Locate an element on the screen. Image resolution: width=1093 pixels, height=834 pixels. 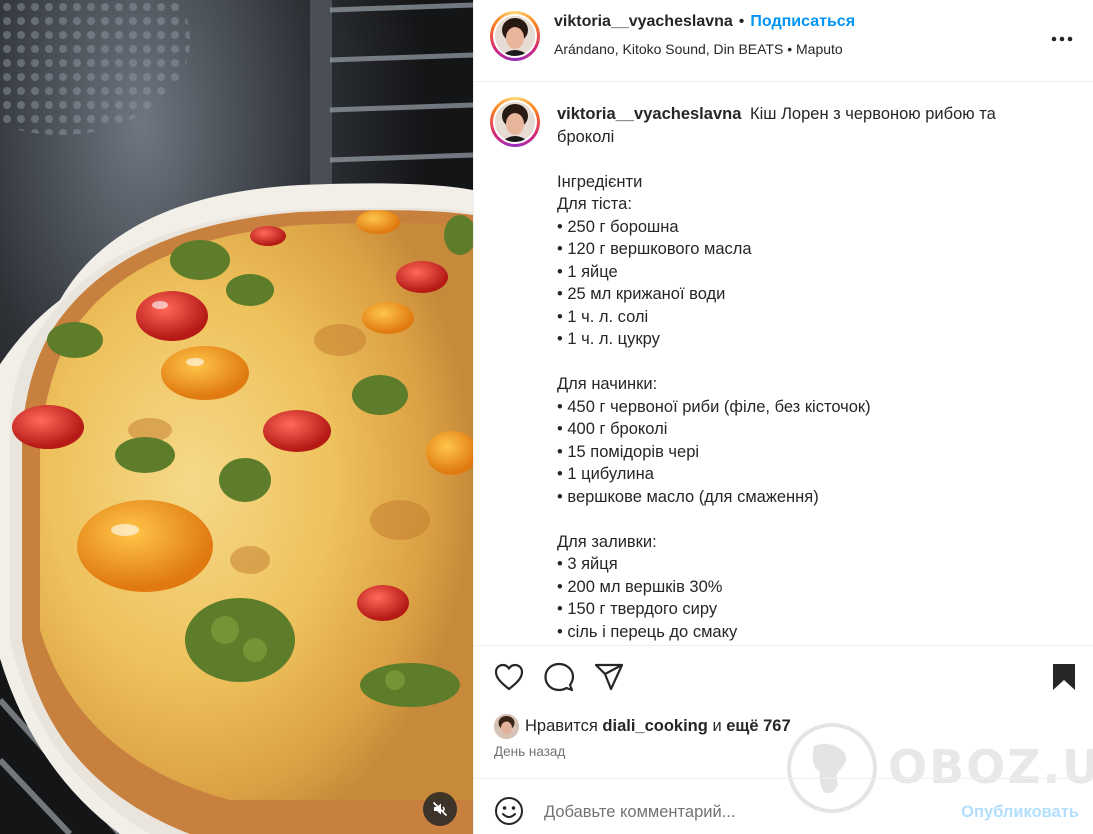
emoji-button is located at coordinates (509, 811).